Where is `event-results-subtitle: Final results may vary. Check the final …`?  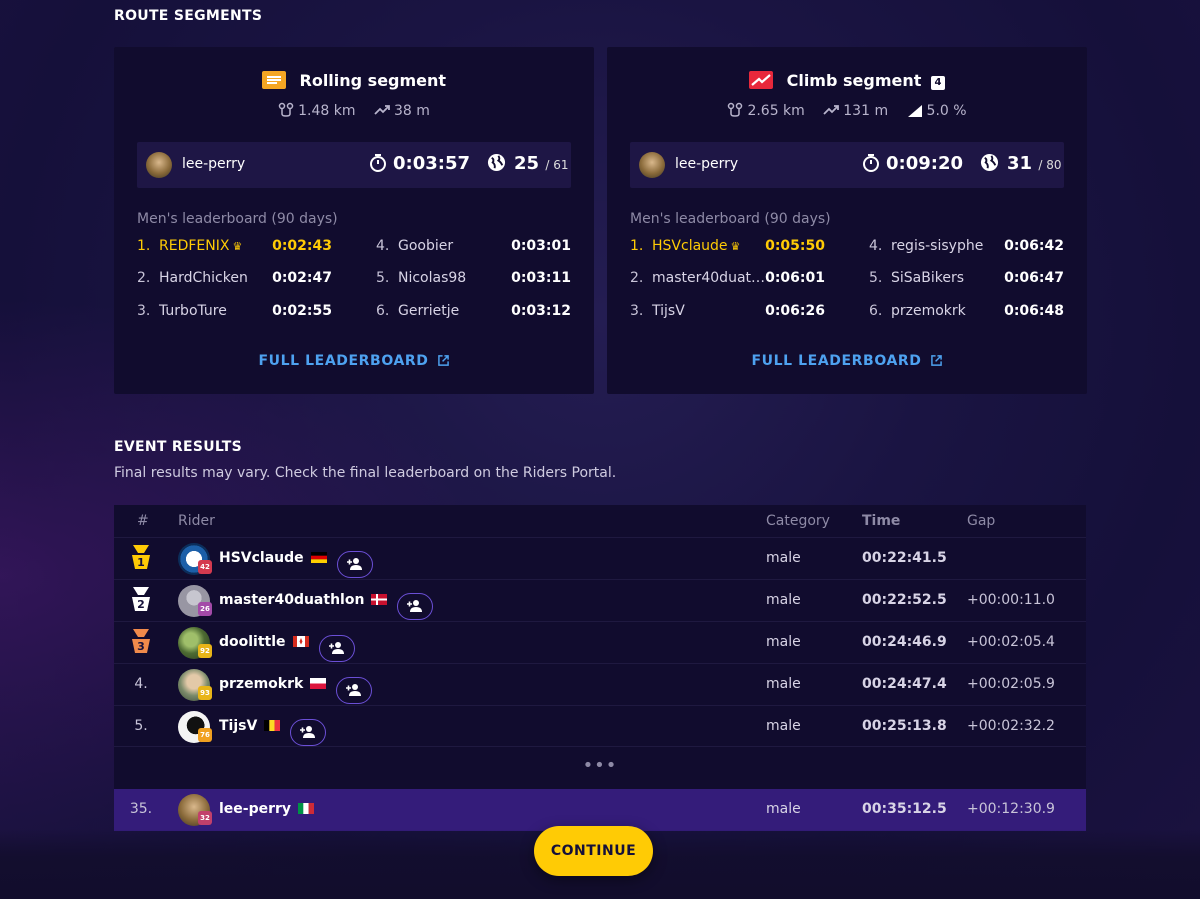 event-results-subtitle: Final results may vary. Check the final … is located at coordinates (365, 473).